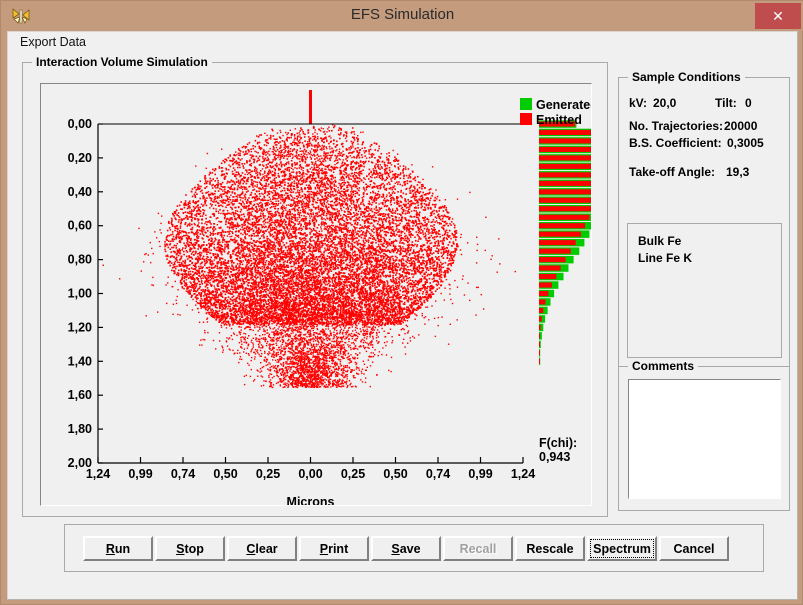 The width and height of the screenshot is (803, 605). I want to click on stop-button: Stop, so click(190, 548).